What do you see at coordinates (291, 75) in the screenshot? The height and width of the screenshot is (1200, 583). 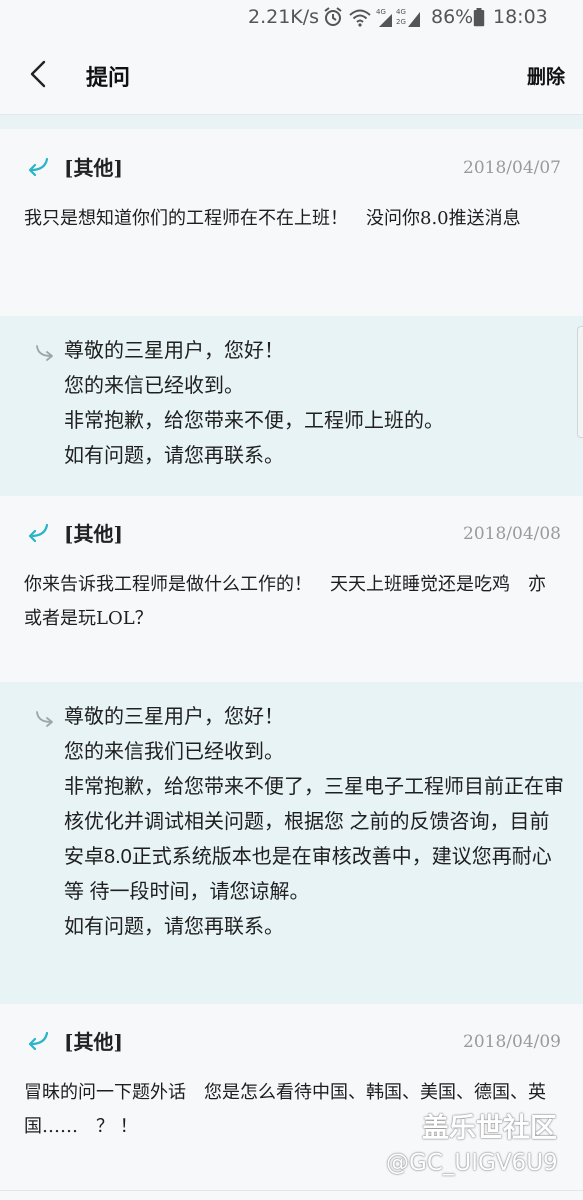 I see `app-header: 提问 删除` at bounding box center [291, 75].